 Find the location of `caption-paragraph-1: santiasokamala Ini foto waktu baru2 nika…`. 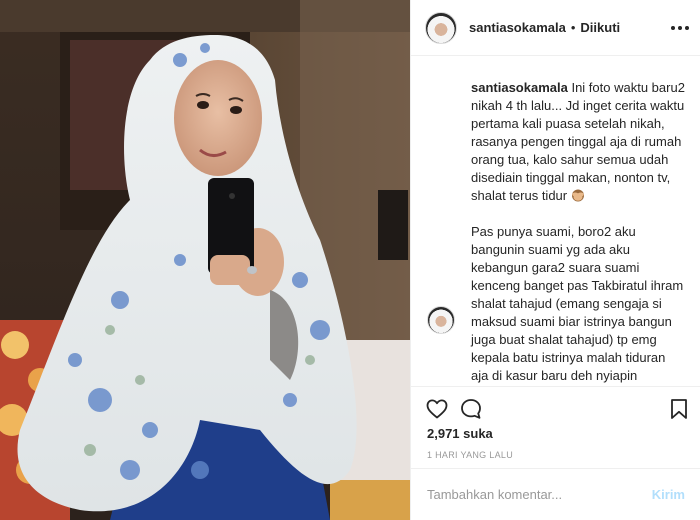

caption-paragraph-1: santiasokamala Ini foto waktu baru2 nika… is located at coordinates (578, 142).